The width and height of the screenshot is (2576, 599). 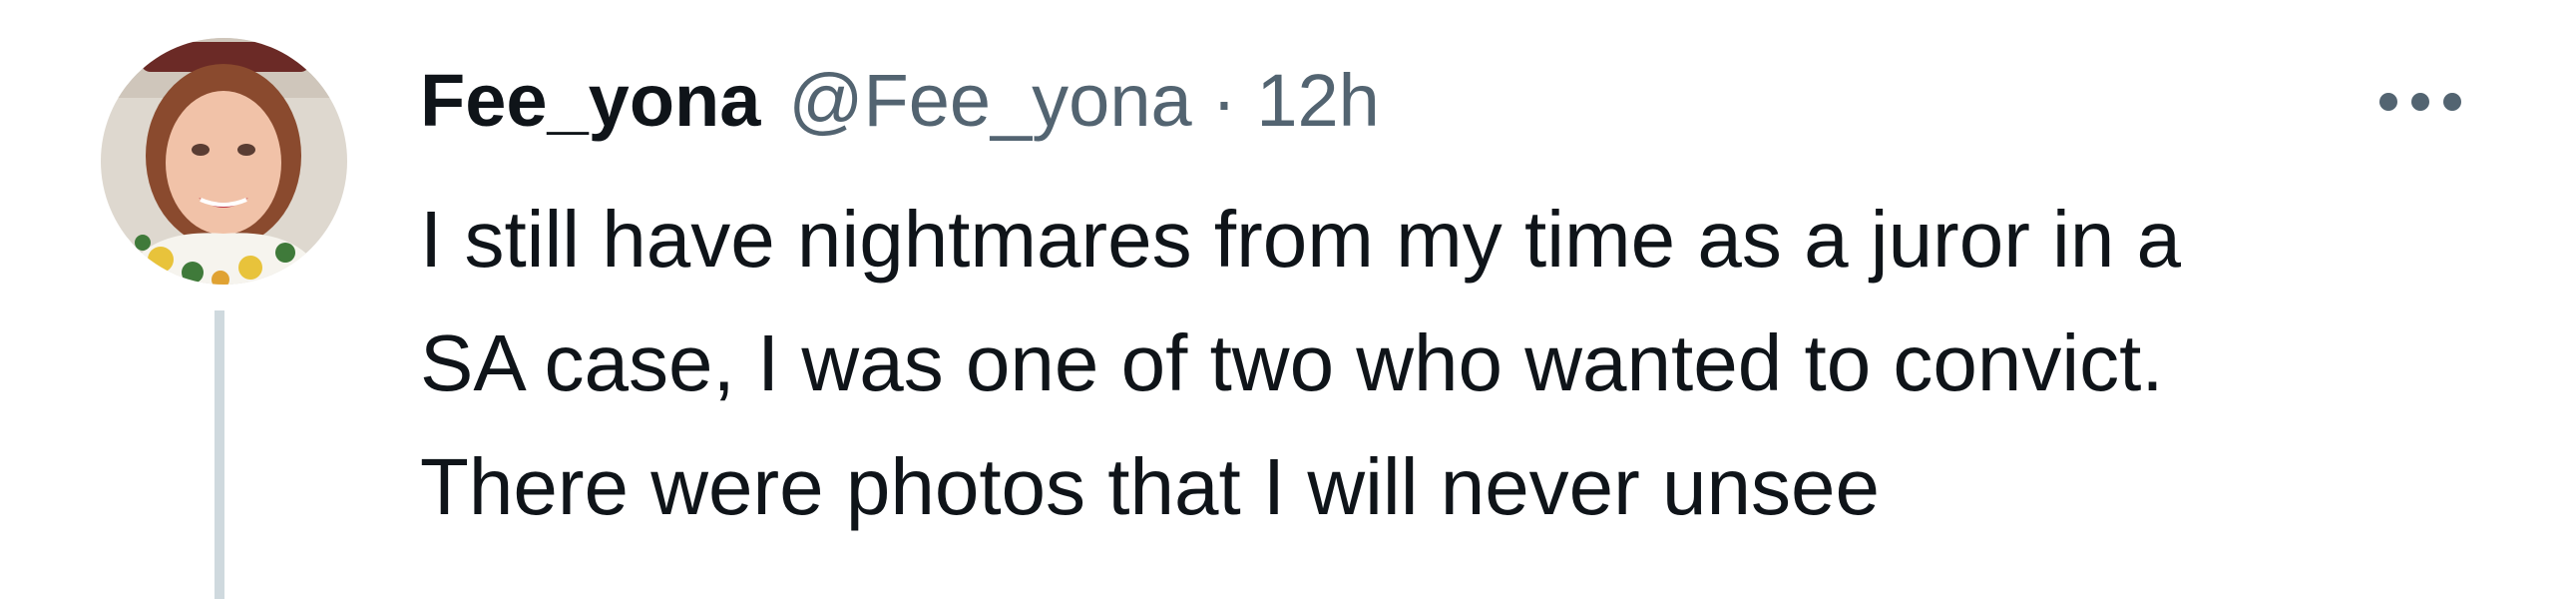 What do you see at coordinates (1317, 101) in the screenshot?
I see `timestamp: 12h` at bounding box center [1317, 101].